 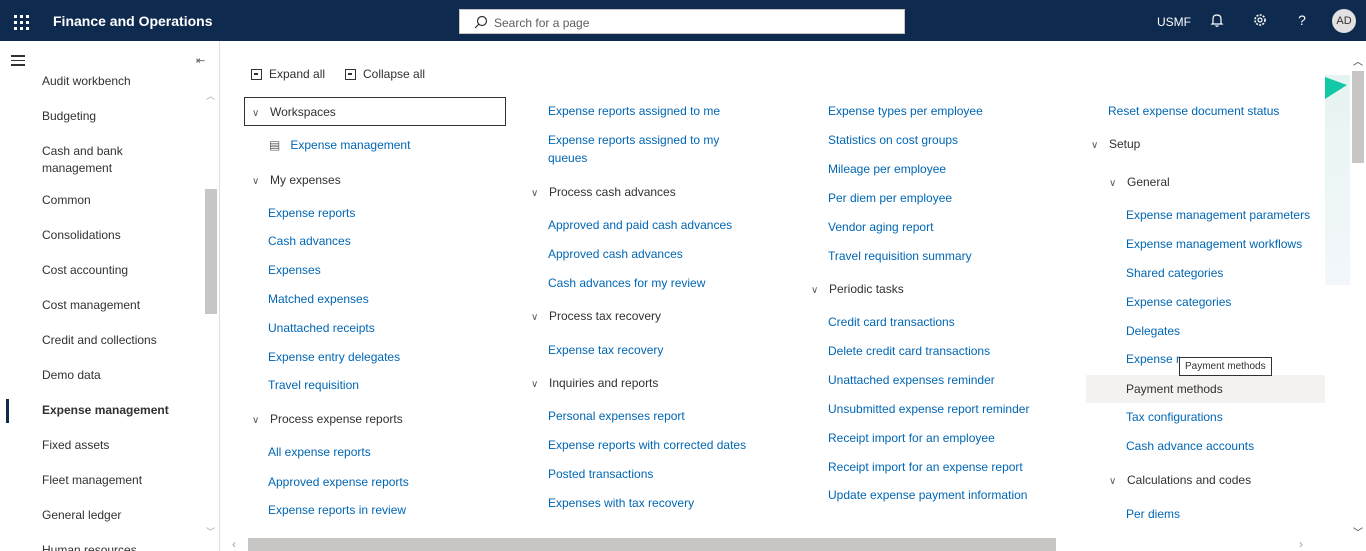 I want to click on waffle-icon, so click(x=21, y=21).